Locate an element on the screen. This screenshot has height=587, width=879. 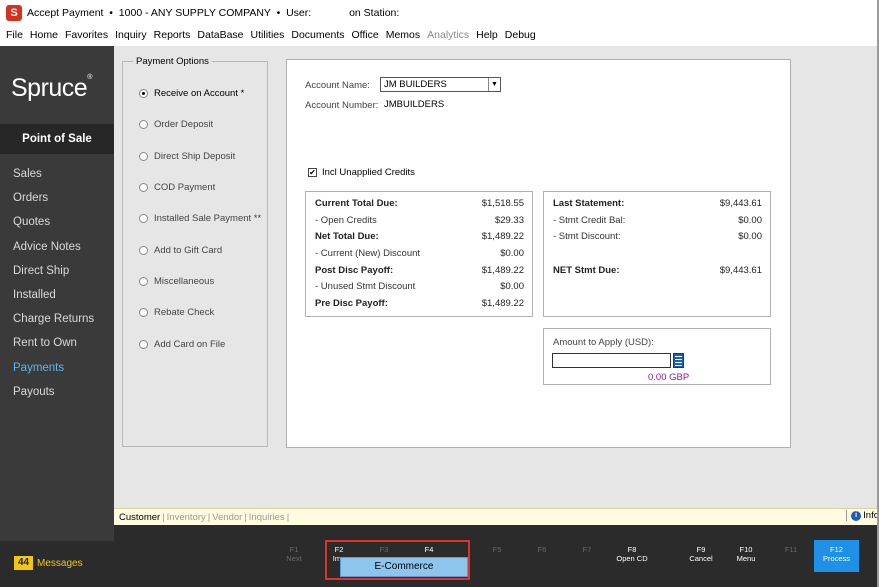
sidebar-item-orders: Orders is located at coordinates (53, 203).